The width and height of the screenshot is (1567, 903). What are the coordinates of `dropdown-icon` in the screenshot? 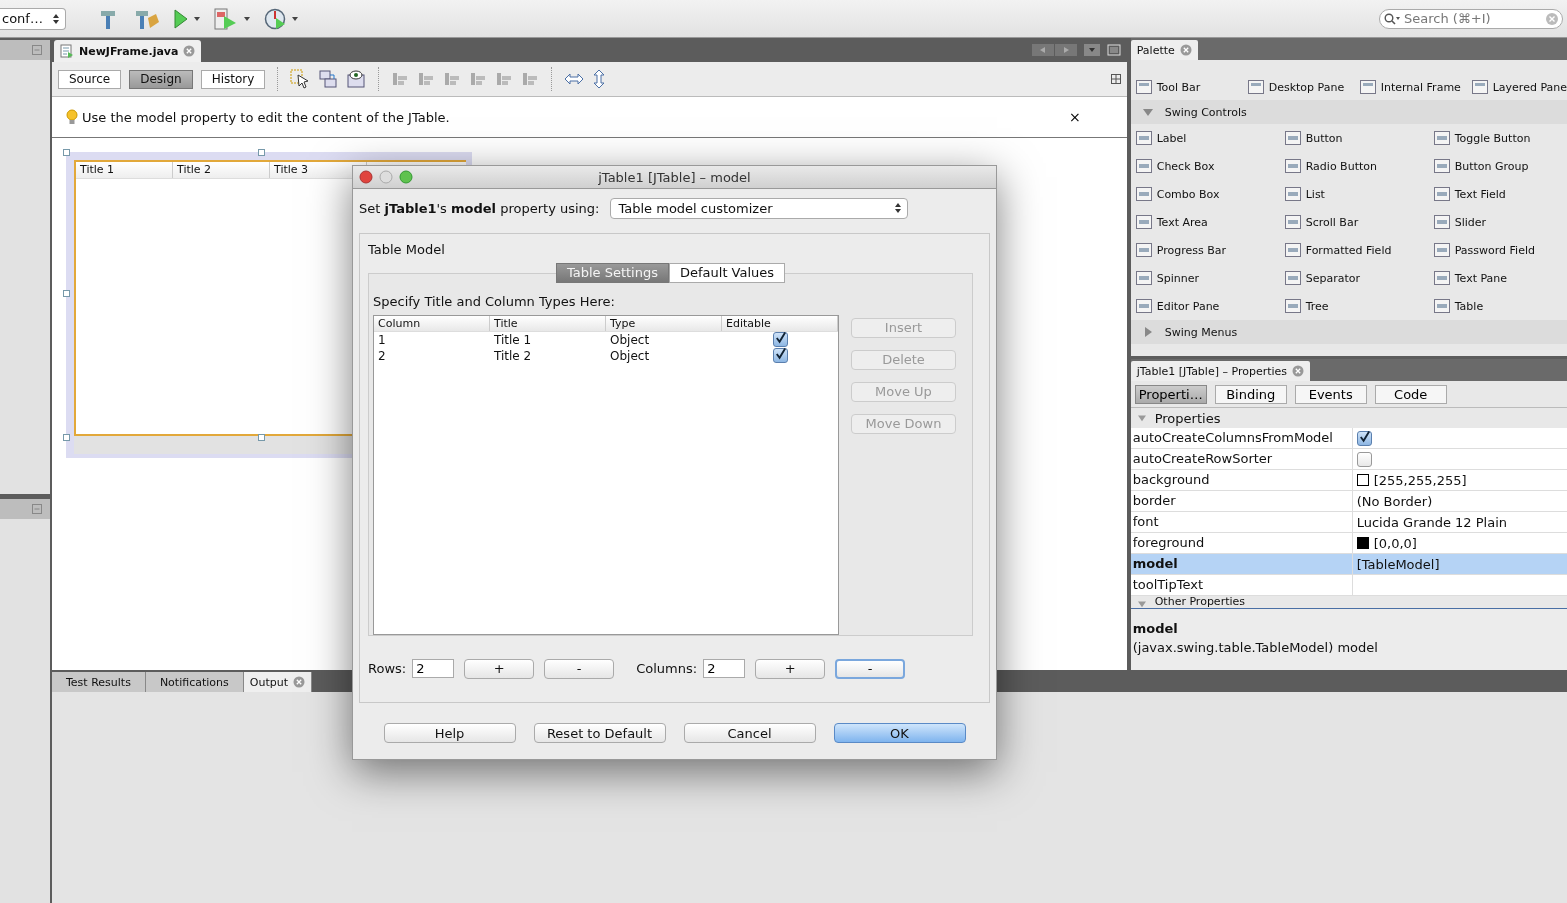 It's located at (1091, 50).